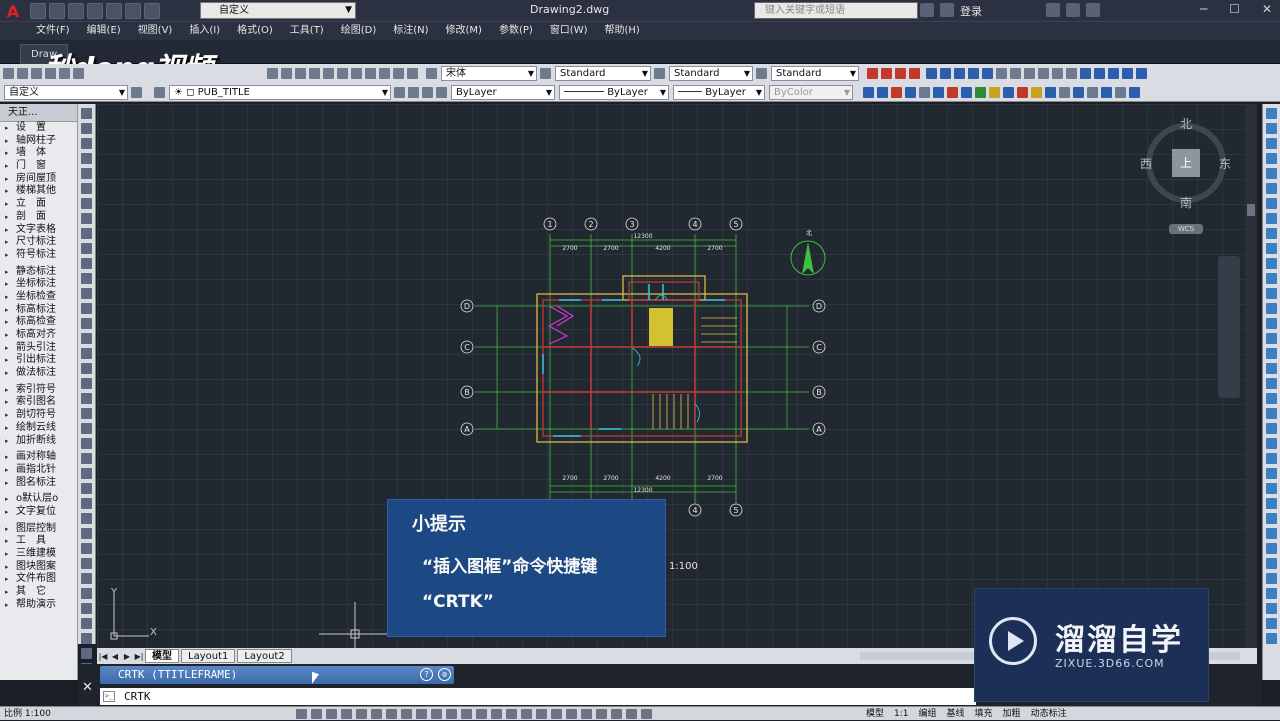  What do you see at coordinates (875, 714) in the screenshot?
I see `status-item: 模型` at bounding box center [875, 714].